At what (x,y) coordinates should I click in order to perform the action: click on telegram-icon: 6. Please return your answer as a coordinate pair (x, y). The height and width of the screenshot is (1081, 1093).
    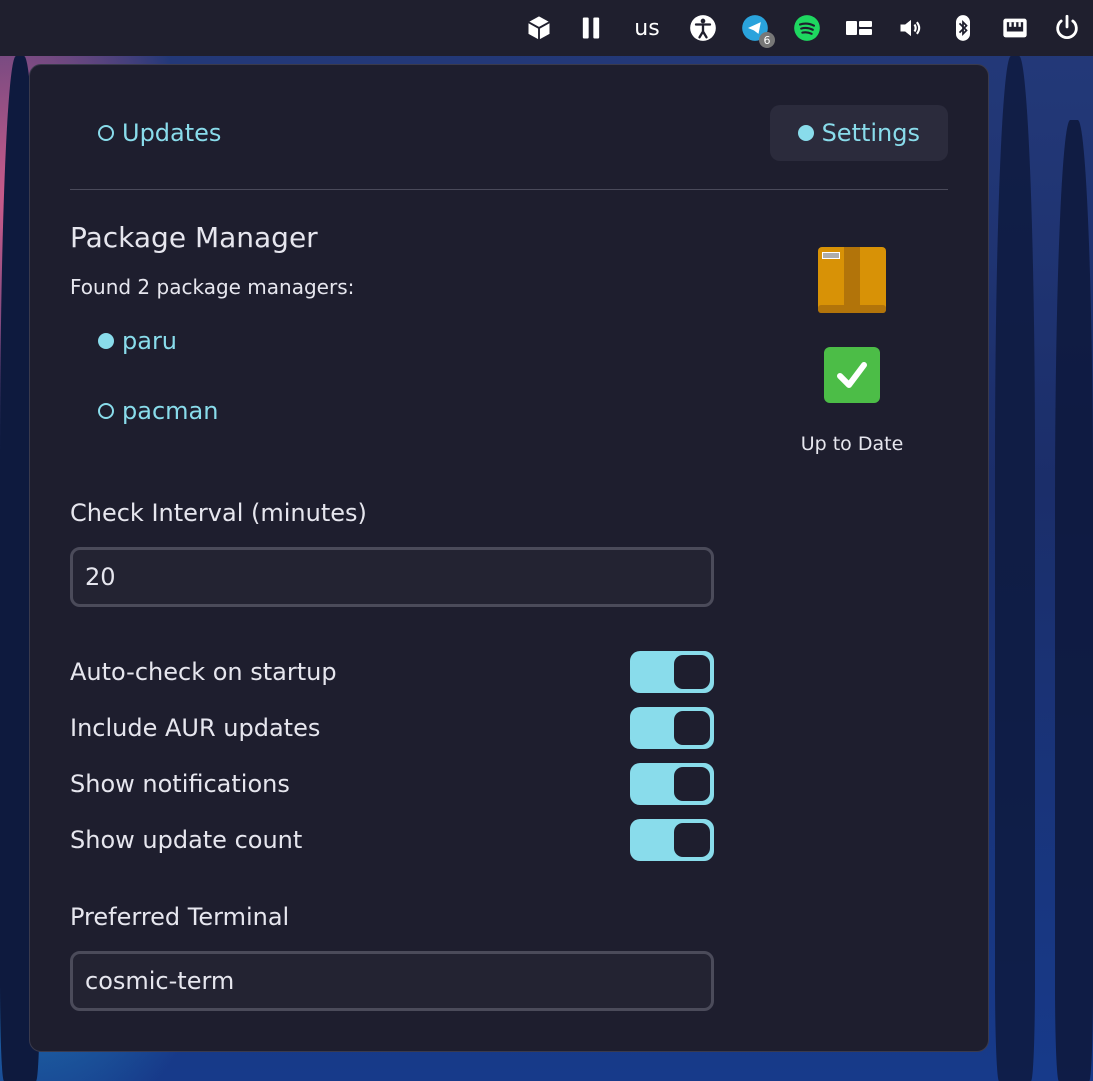
    Looking at the image, I should click on (756, 29).